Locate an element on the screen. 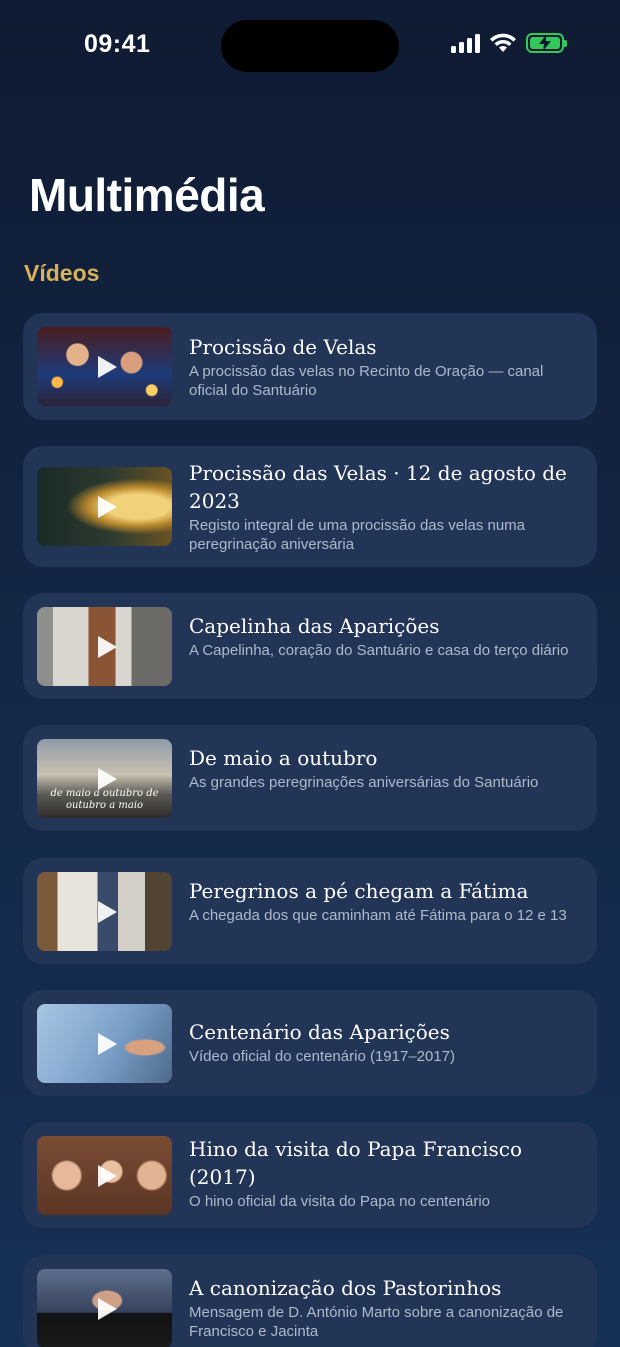 The width and height of the screenshot is (620, 1347). video-title: Procissão de Velas is located at coordinates (283, 347).